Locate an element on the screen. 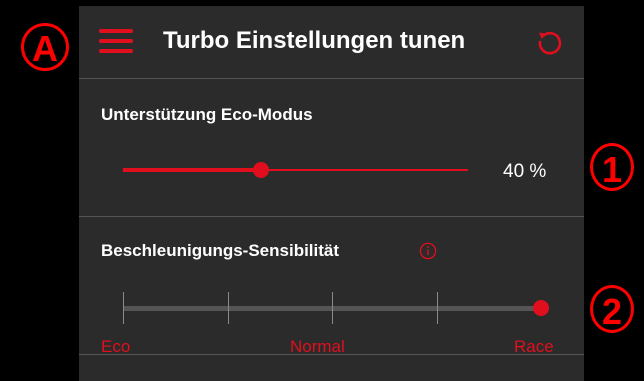 The width and height of the screenshot is (644, 381). mode-label-normal: Normal is located at coordinates (317, 346).